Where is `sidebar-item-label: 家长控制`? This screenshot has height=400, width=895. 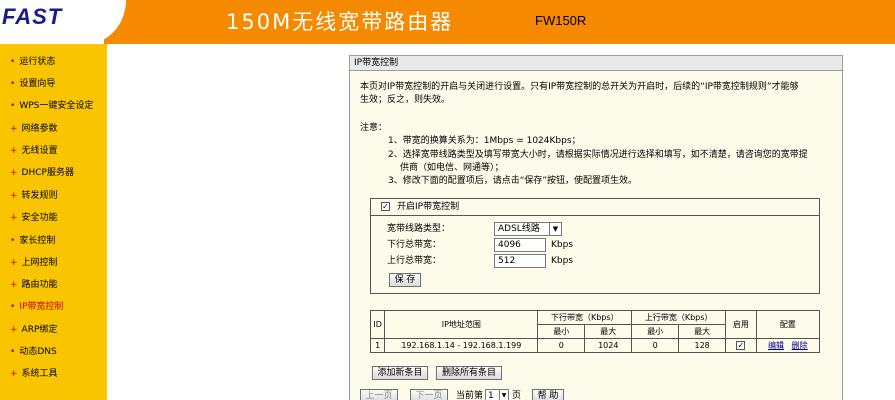 sidebar-item-label: 家长控制 is located at coordinates (37, 241).